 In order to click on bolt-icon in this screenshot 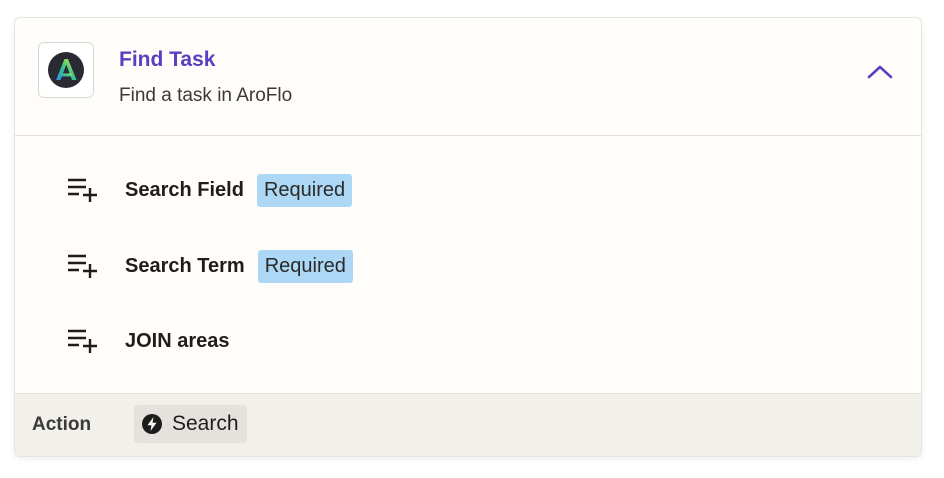, I will do `click(152, 424)`.